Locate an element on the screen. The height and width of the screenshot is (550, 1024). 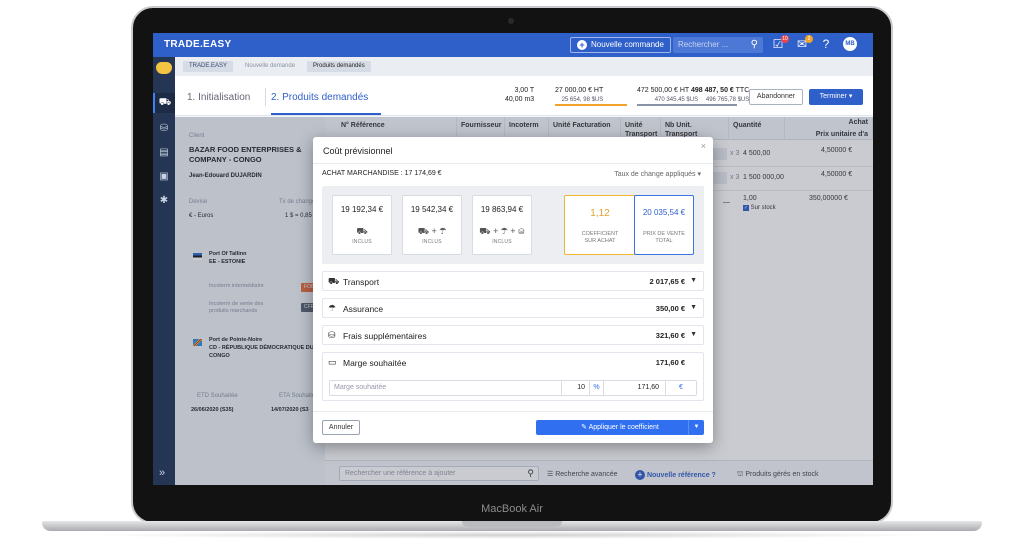
transport-accordion: ⛟ Transport 2 017,65 € ▼ is located at coordinates (513, 281).